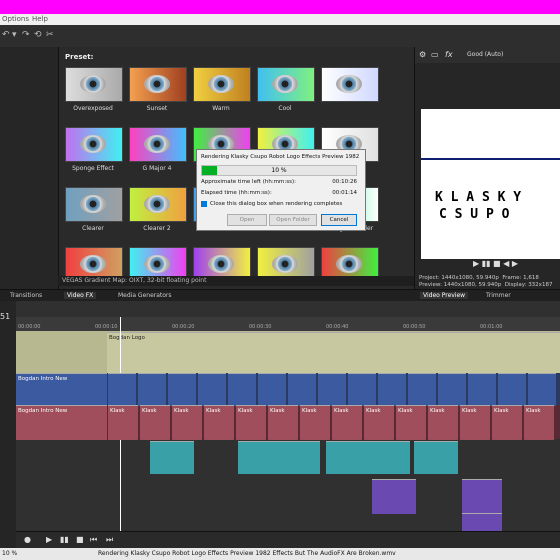 Image resolution: width=560 pixels, height=560 pixels. I want to click on preview-toolbar: ⚙ ▭ fx Good (Auto), so click(487, 55).